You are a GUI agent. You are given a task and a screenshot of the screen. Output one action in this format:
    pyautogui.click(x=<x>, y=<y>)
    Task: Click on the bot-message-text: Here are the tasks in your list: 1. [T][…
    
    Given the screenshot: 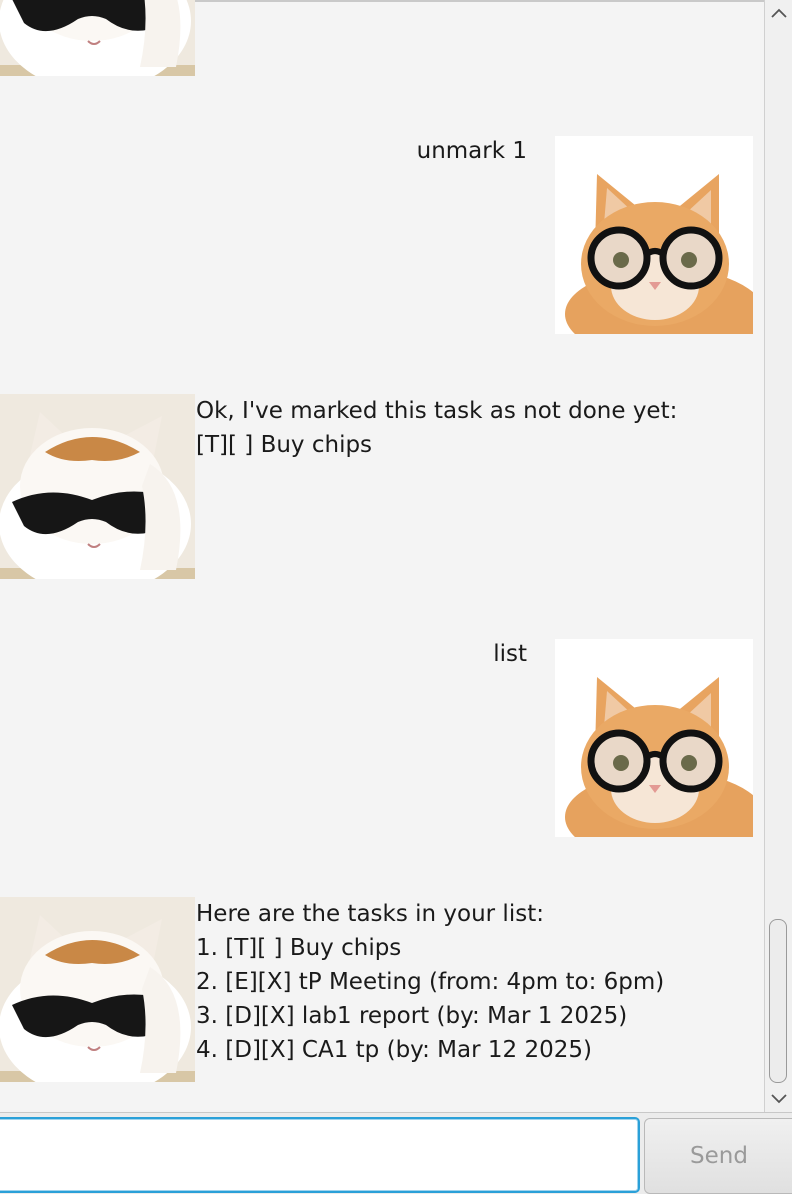 What is the action you would take?
    pyautogui.click(x=430, y=982)
    